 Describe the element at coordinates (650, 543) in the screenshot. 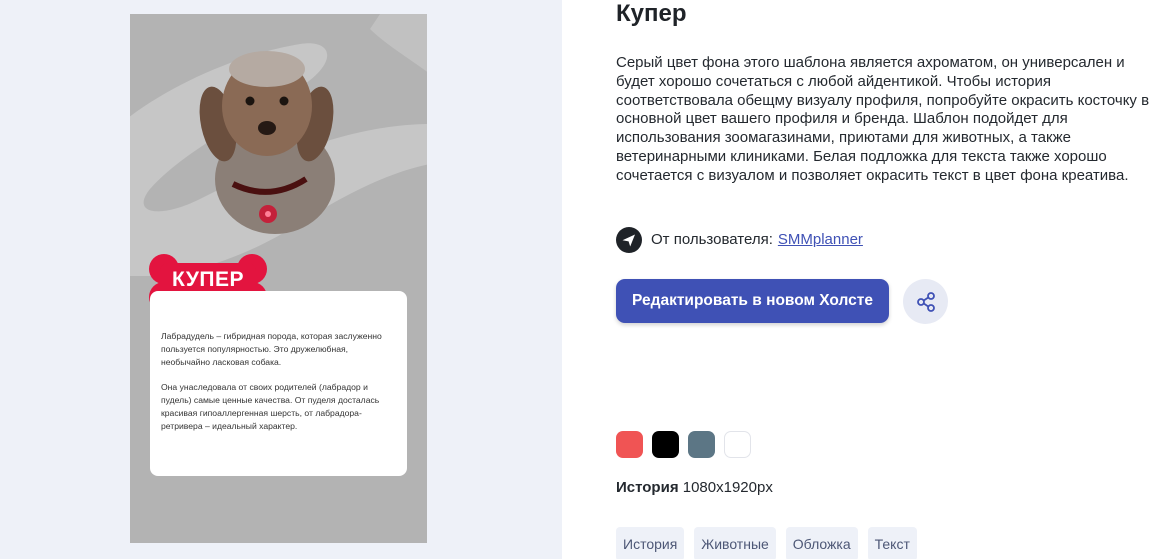

I see `tag-item: История` at that location.